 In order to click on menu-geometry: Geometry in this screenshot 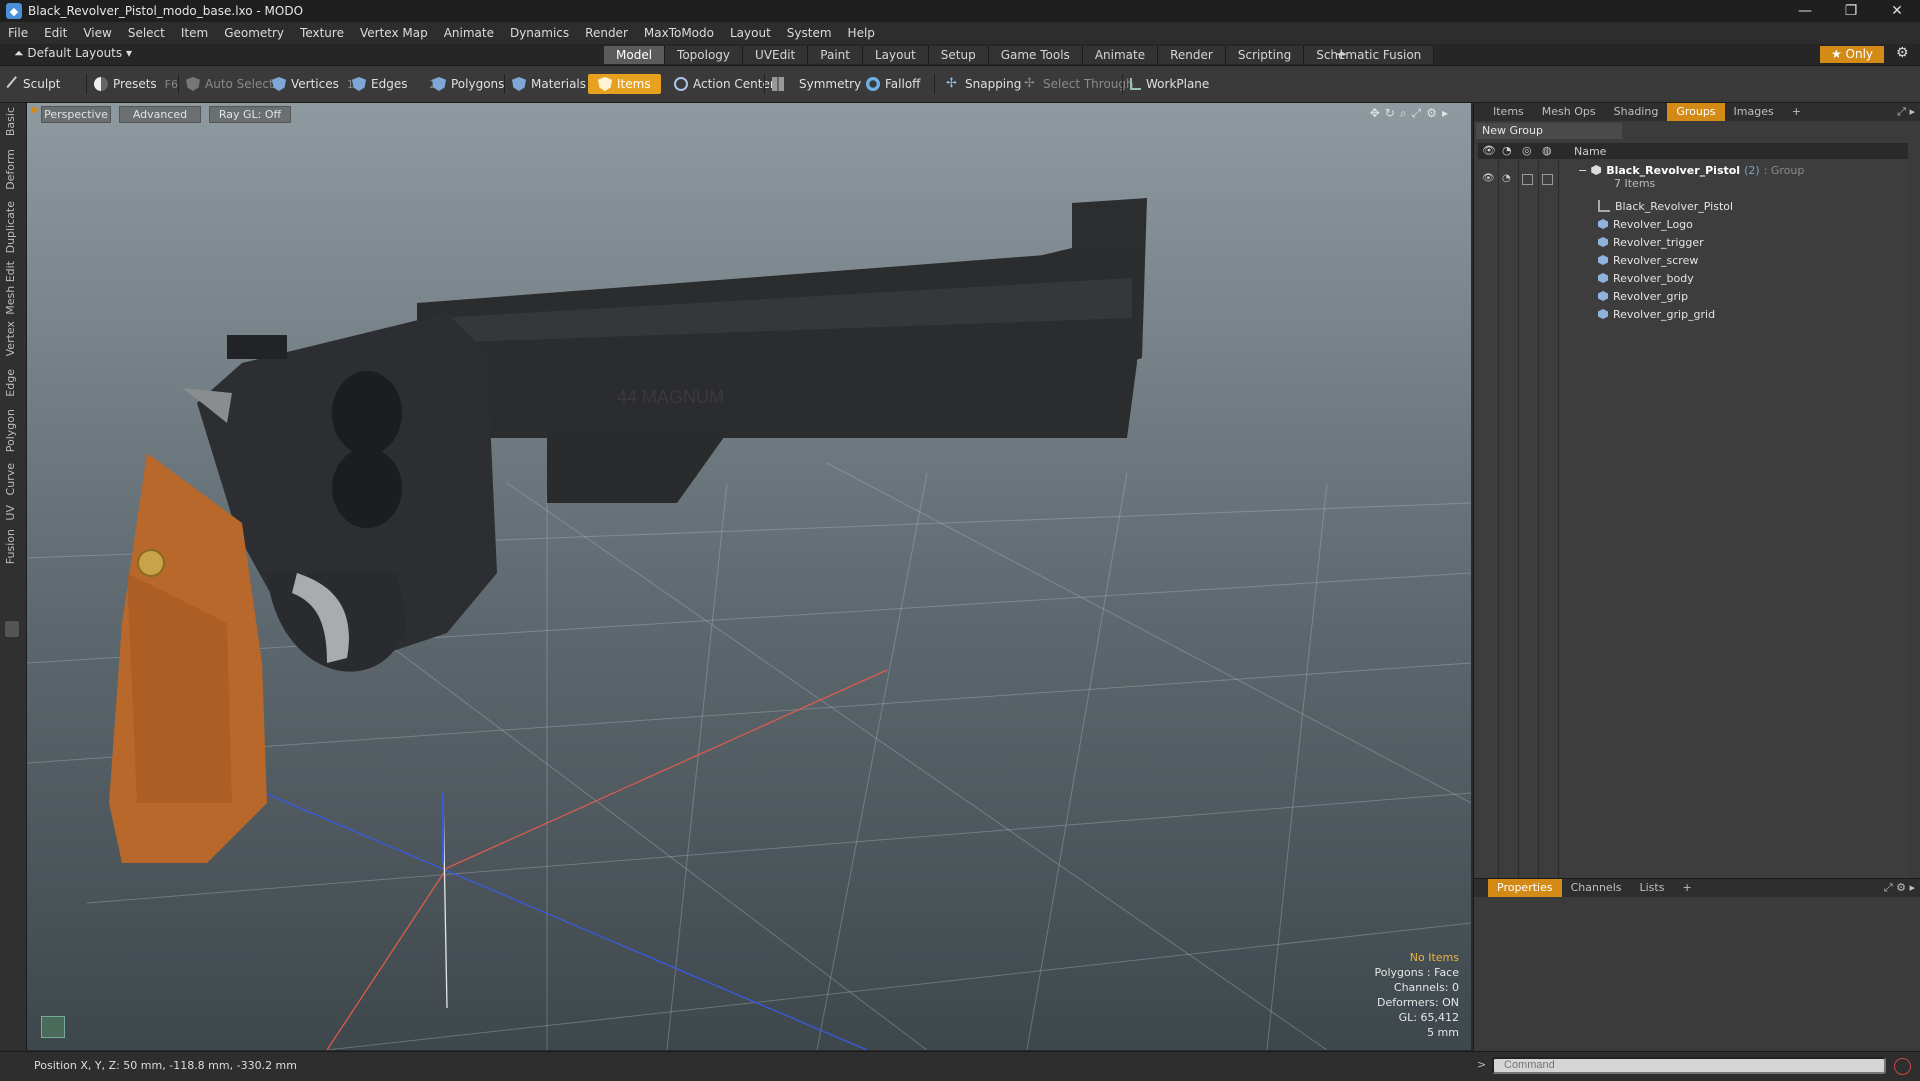, I will do `click(254, 33)`.